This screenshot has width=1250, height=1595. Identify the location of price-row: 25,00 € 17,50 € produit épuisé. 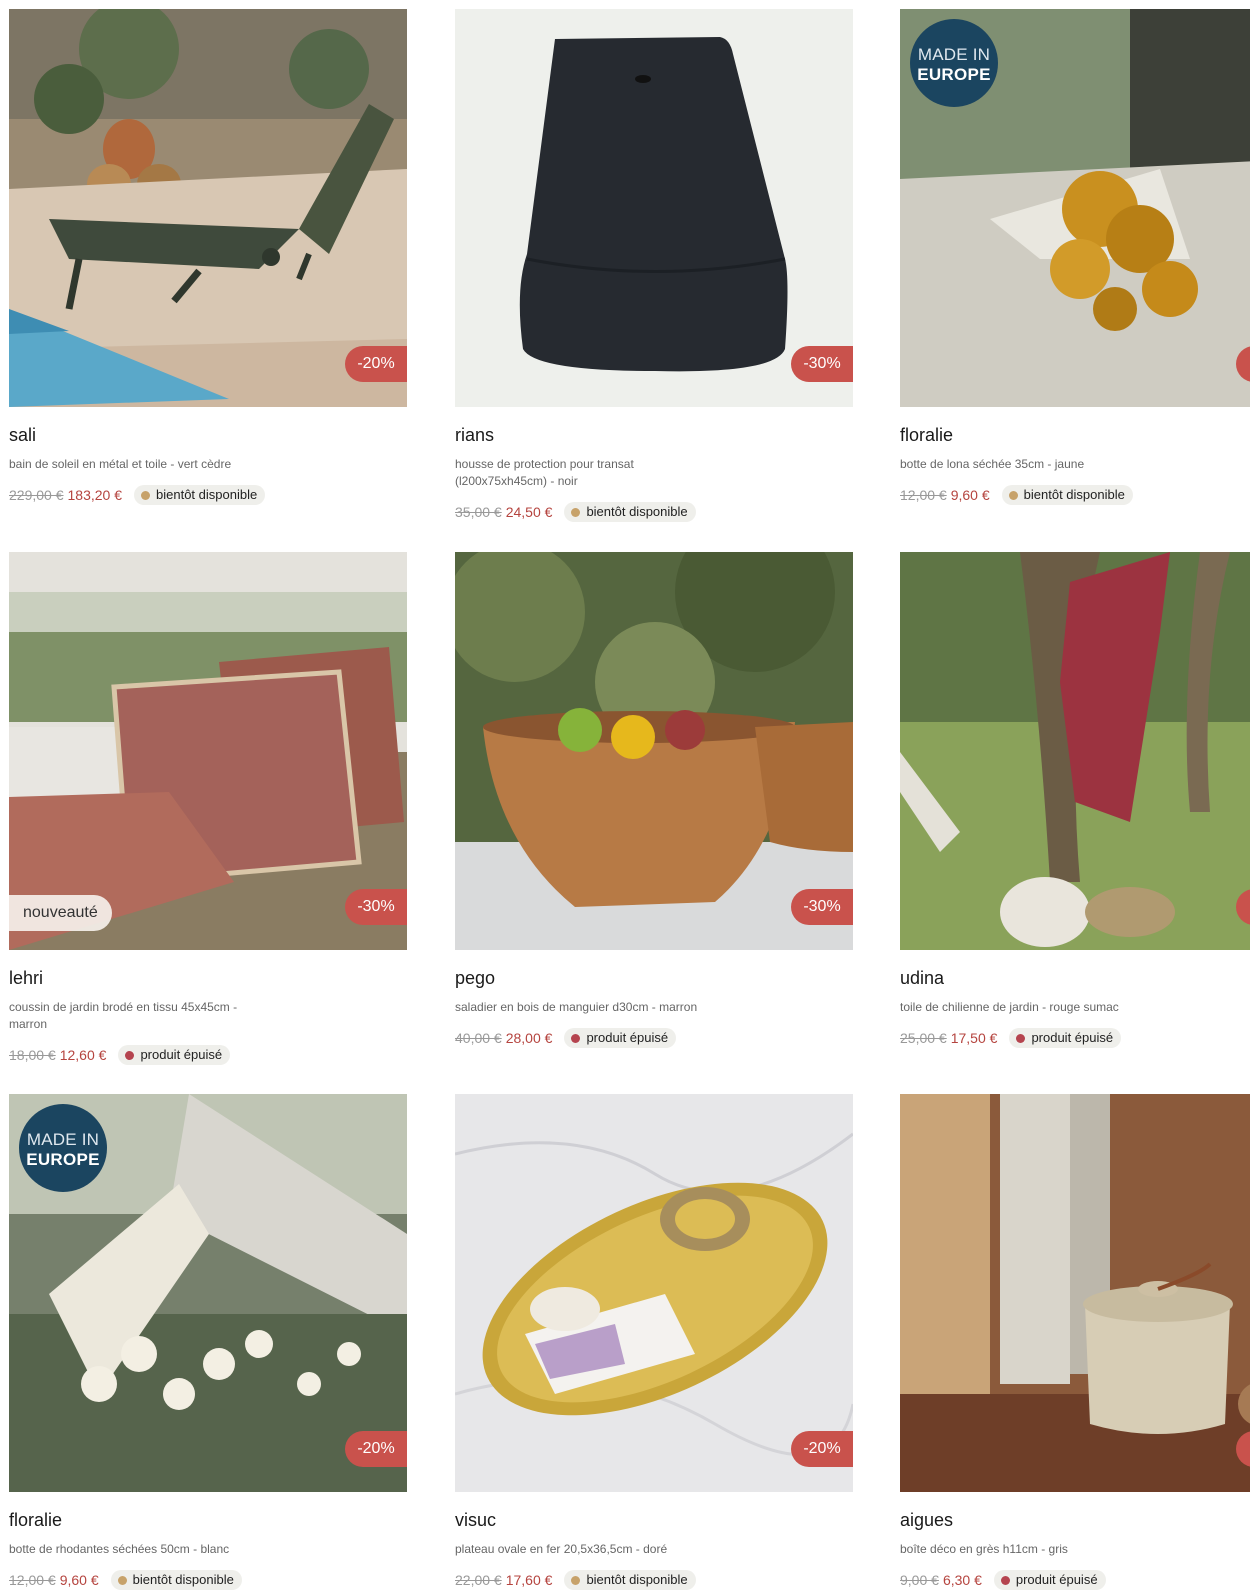
(1075, 1038).